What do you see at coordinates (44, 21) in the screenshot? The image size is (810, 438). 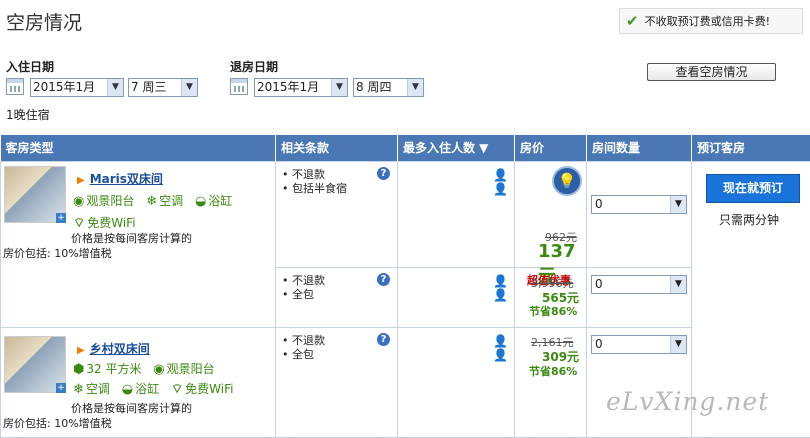 I see `page-title: 空房情况` at bounding box center [44, 21].